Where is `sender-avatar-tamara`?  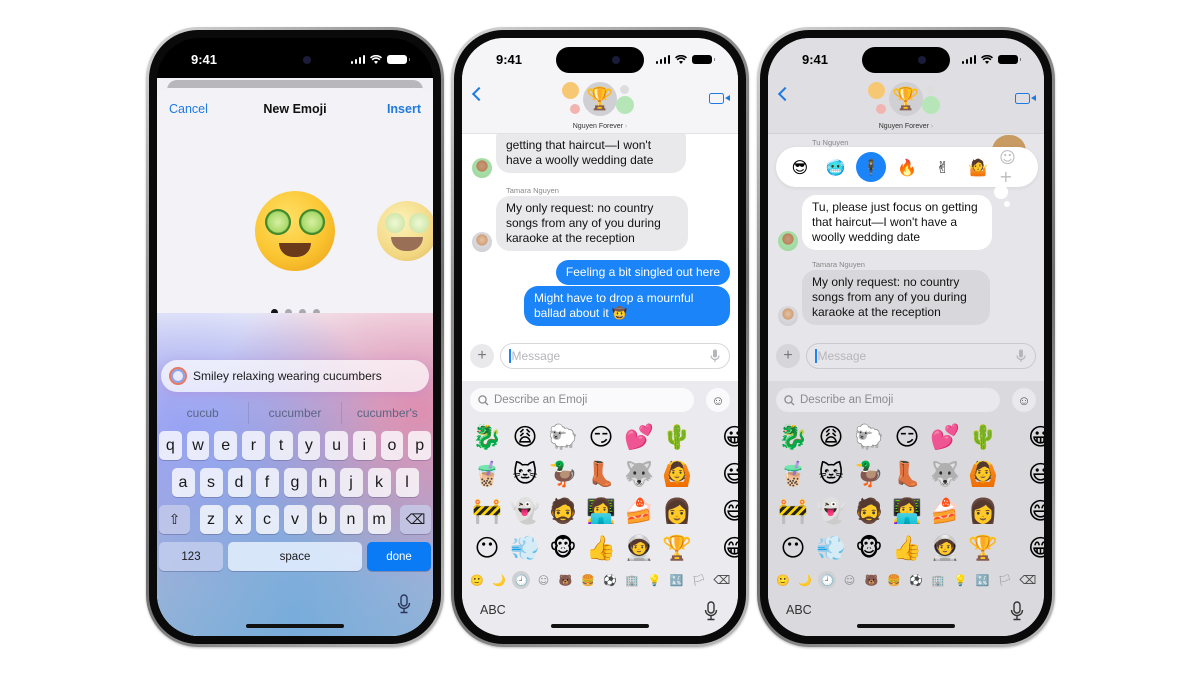 sender-avatar-tamara is located at coordinates (788, 316).